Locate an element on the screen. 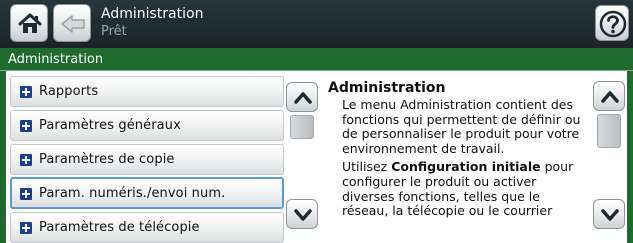 The height and width of the screenshot is (243, 633). app-title: Administration is located at coordinates (152, 14).